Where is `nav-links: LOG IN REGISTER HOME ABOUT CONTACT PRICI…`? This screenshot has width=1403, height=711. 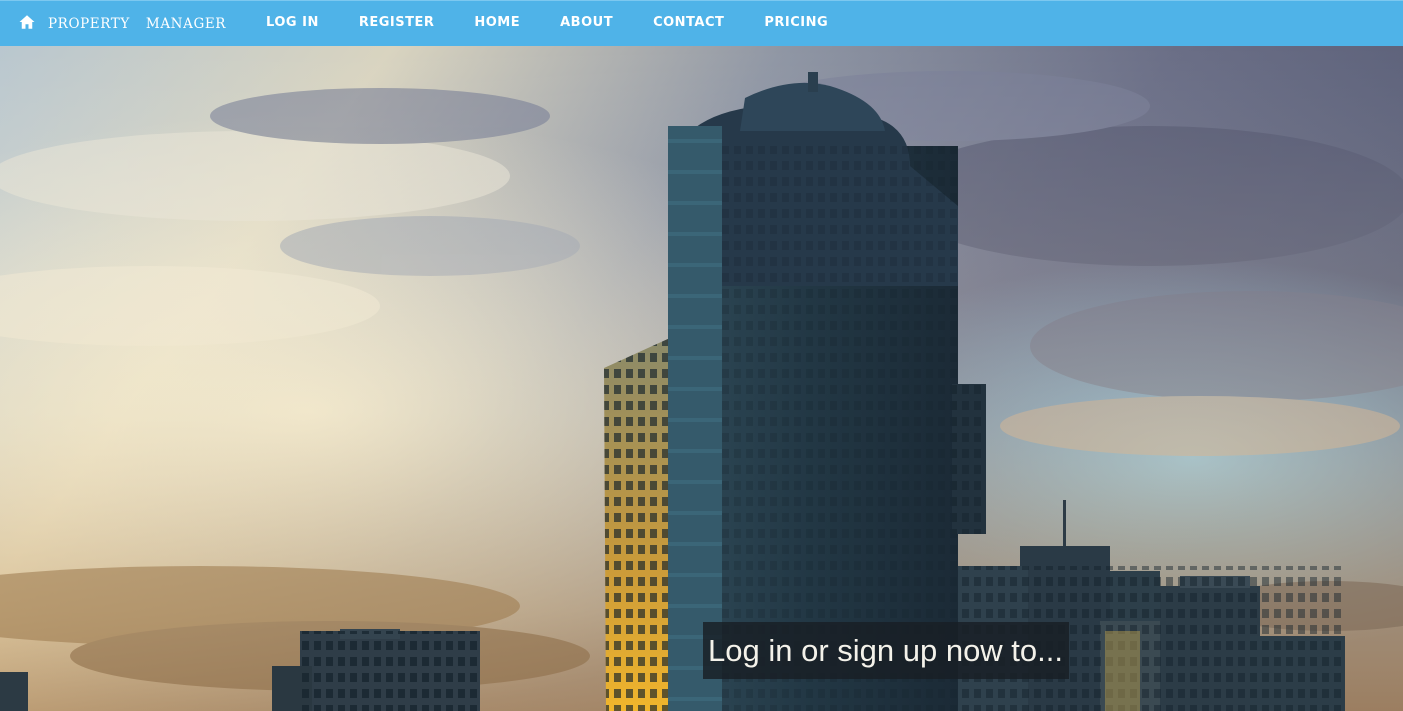 nav-links: LOG IN REGISTER HOME ABOUT CONTACT PRICI… is located at coordinates (567, 24).